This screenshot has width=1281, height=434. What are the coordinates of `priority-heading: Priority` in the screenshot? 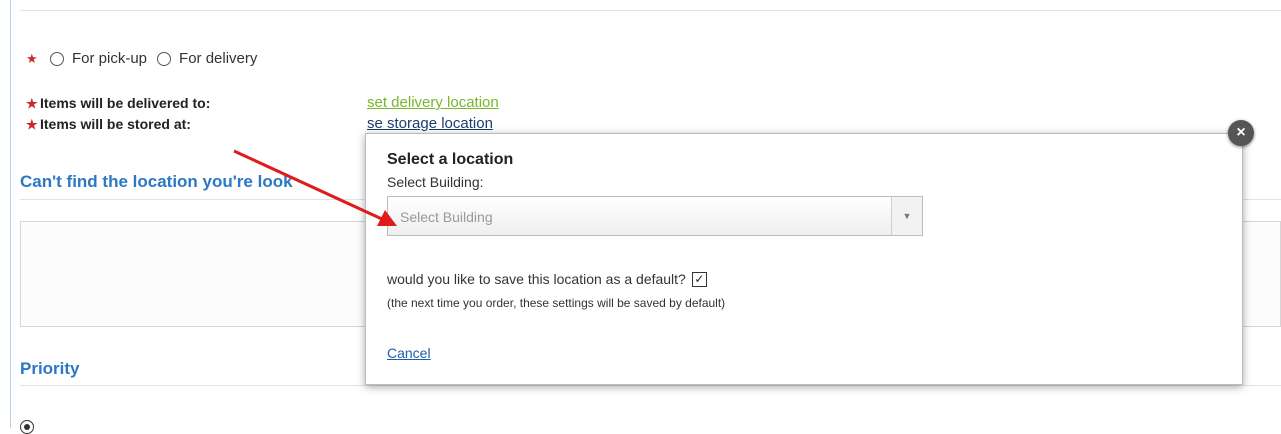 It's located at (50, 368).